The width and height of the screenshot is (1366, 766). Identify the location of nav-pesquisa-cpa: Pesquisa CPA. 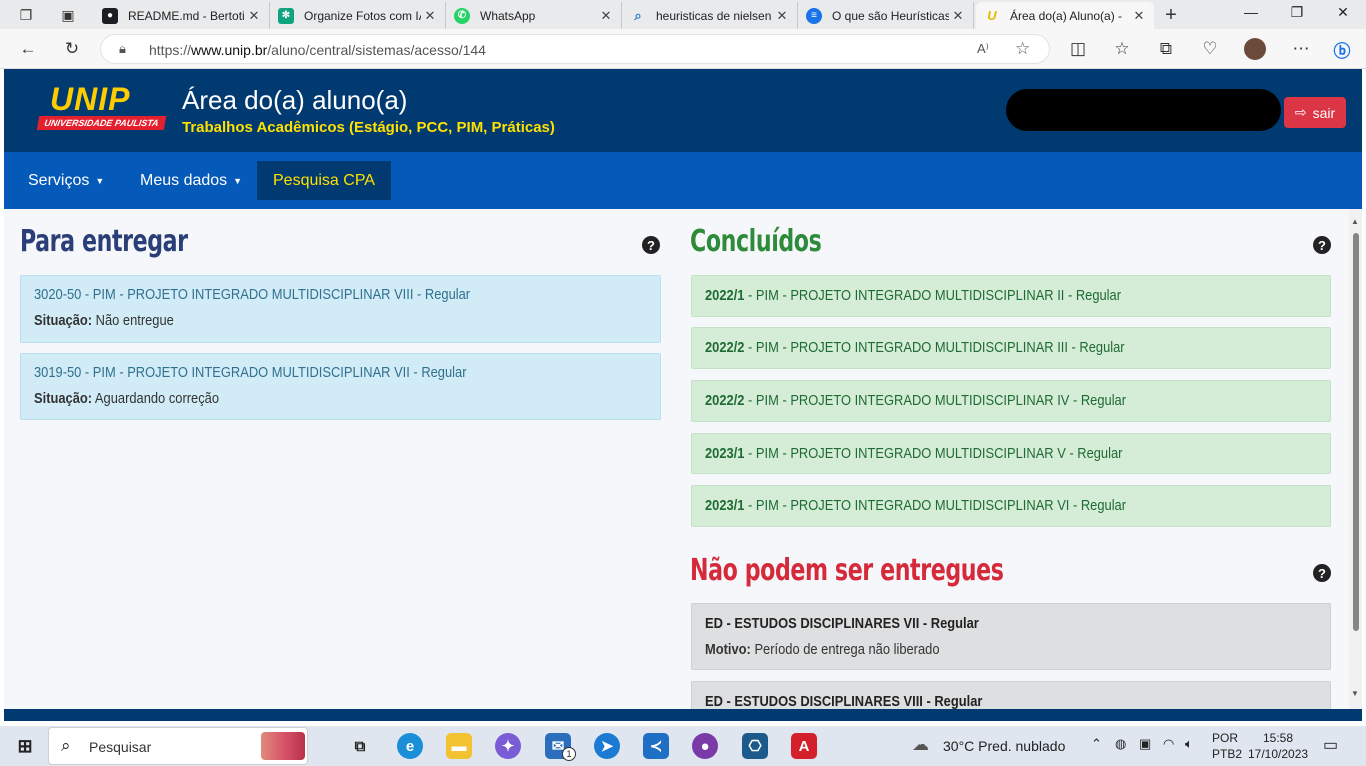
(324, 180).